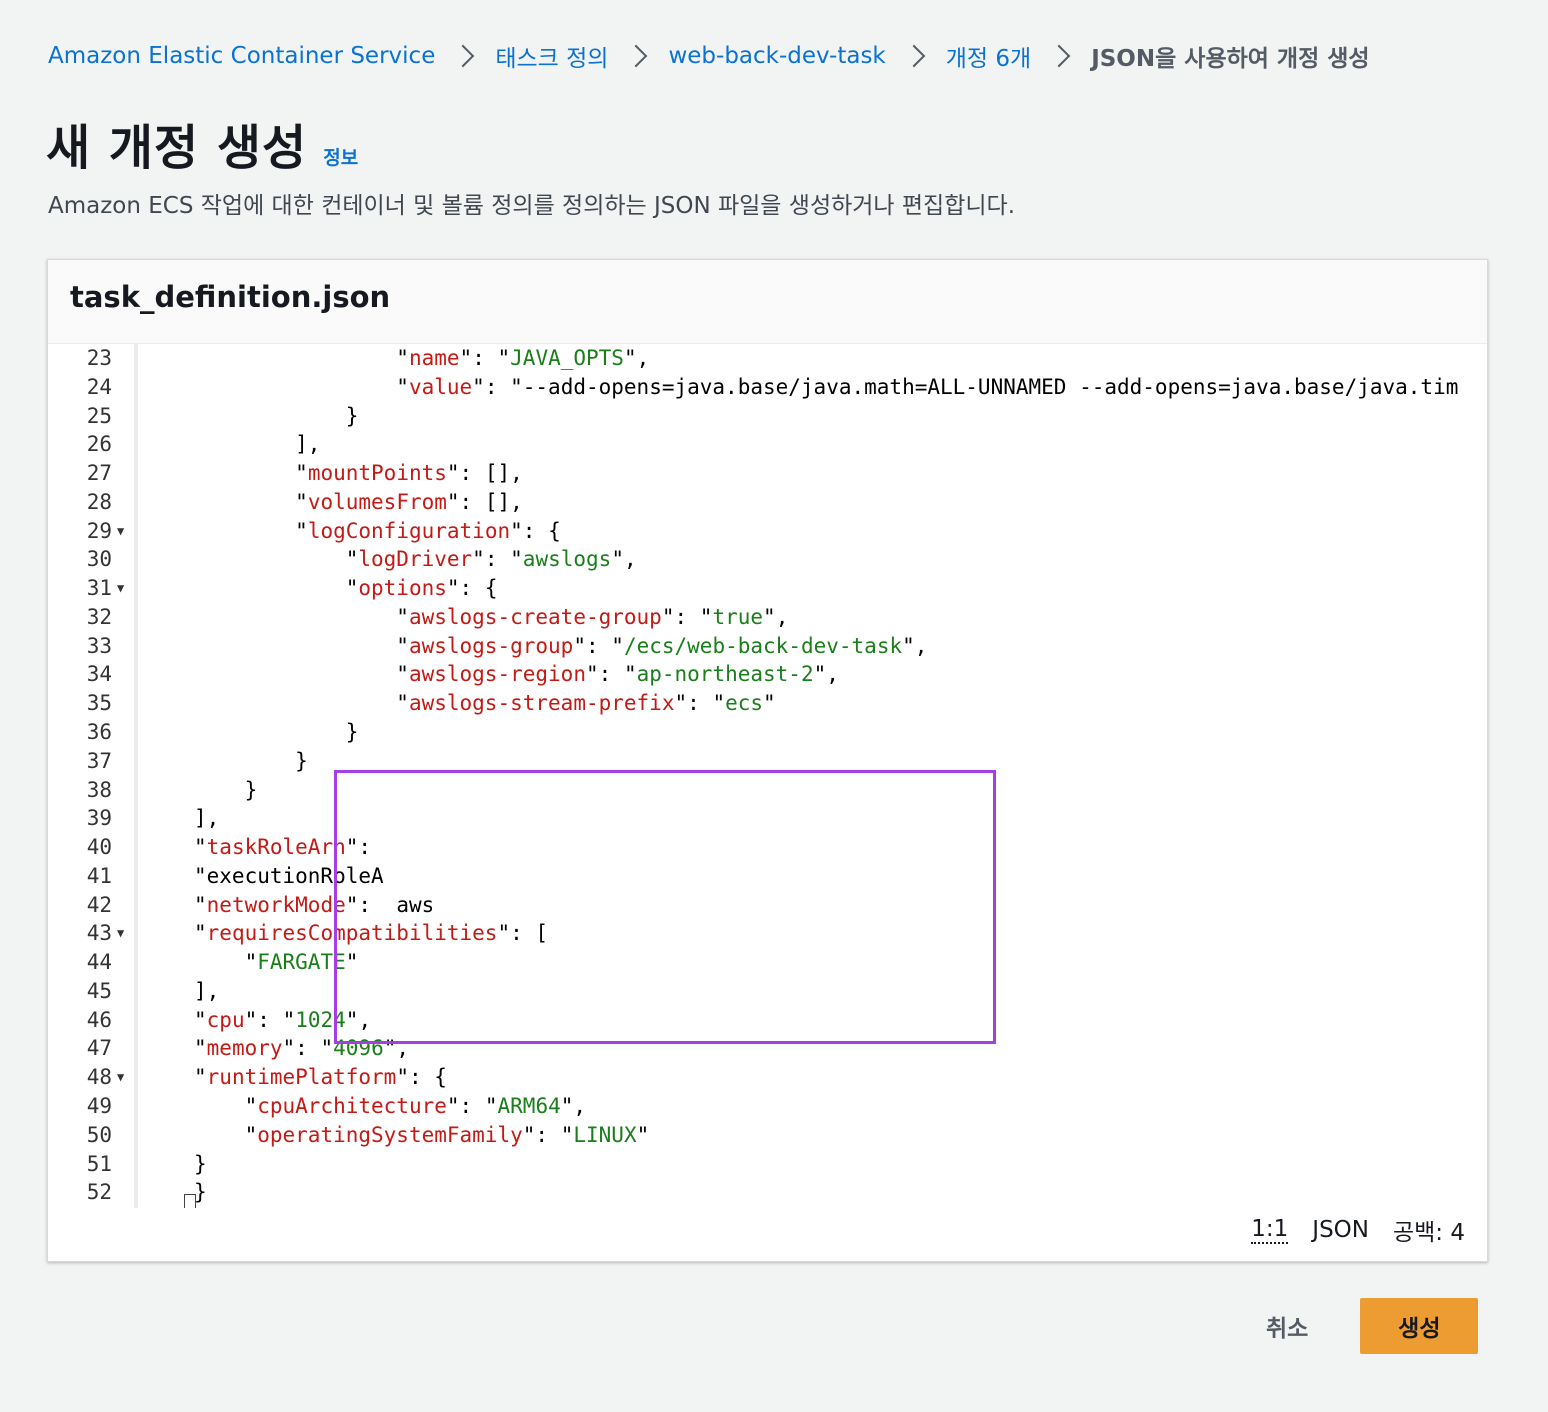 This screenshot has width=1548, height=1412. What do you see at coordinates (767, 416) in the screenshot?
I see `code-line: 25 }` at bounding box center [767, 416].